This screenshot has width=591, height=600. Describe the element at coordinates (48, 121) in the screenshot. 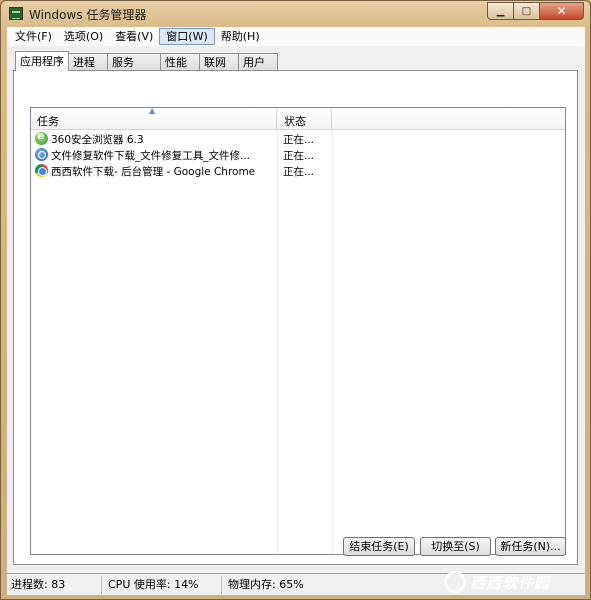

I see `column-label-task: 任务` at that location.